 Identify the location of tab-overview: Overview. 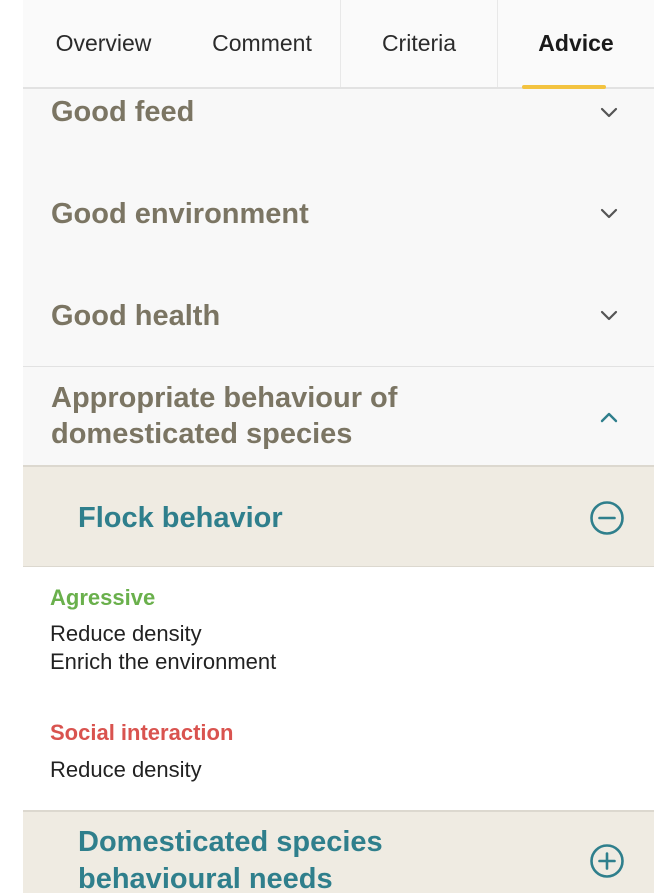
(103, 43).